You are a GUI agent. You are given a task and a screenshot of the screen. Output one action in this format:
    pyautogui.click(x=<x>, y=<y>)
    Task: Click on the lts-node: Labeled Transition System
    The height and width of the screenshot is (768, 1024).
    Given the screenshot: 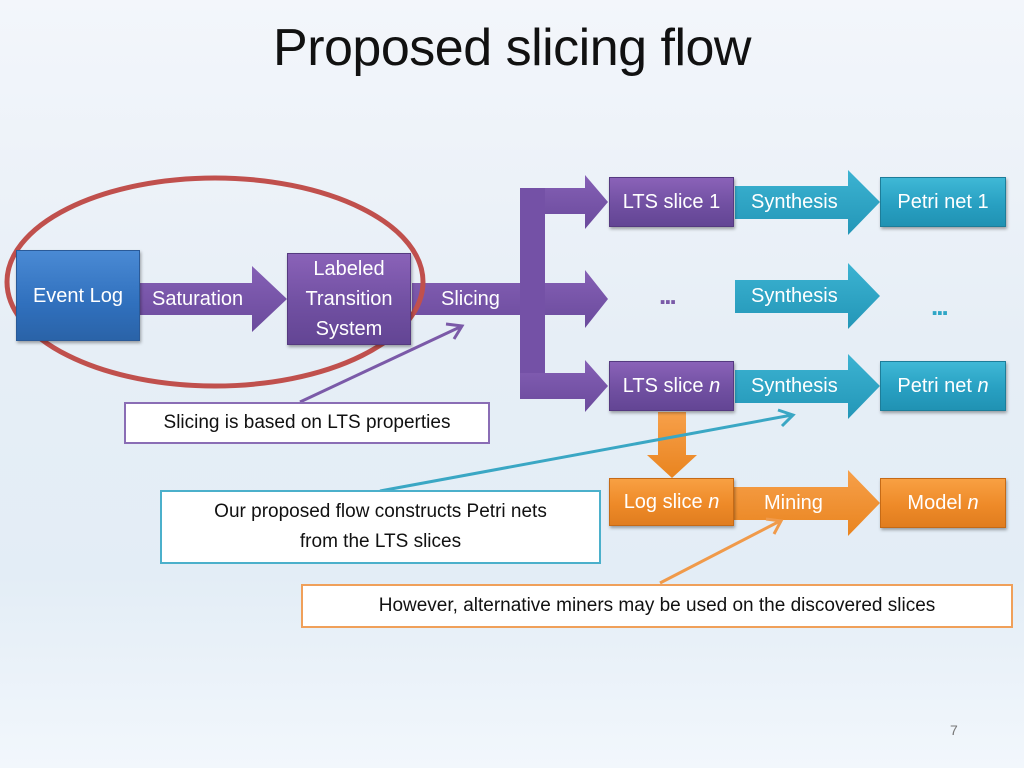 What is the action you would take?
    pyautogui.click(x=349, y=299)
    